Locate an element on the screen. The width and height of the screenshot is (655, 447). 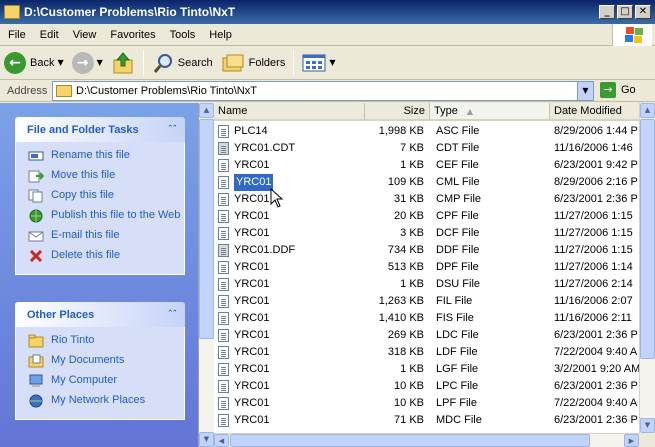
file-name: YRC01.CDT is located at coordinates (264, 148).